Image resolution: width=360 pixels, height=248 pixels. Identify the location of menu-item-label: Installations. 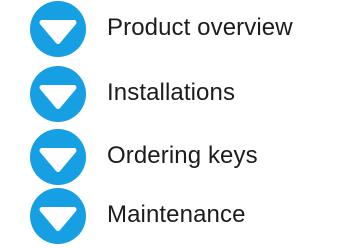
(171, 93).